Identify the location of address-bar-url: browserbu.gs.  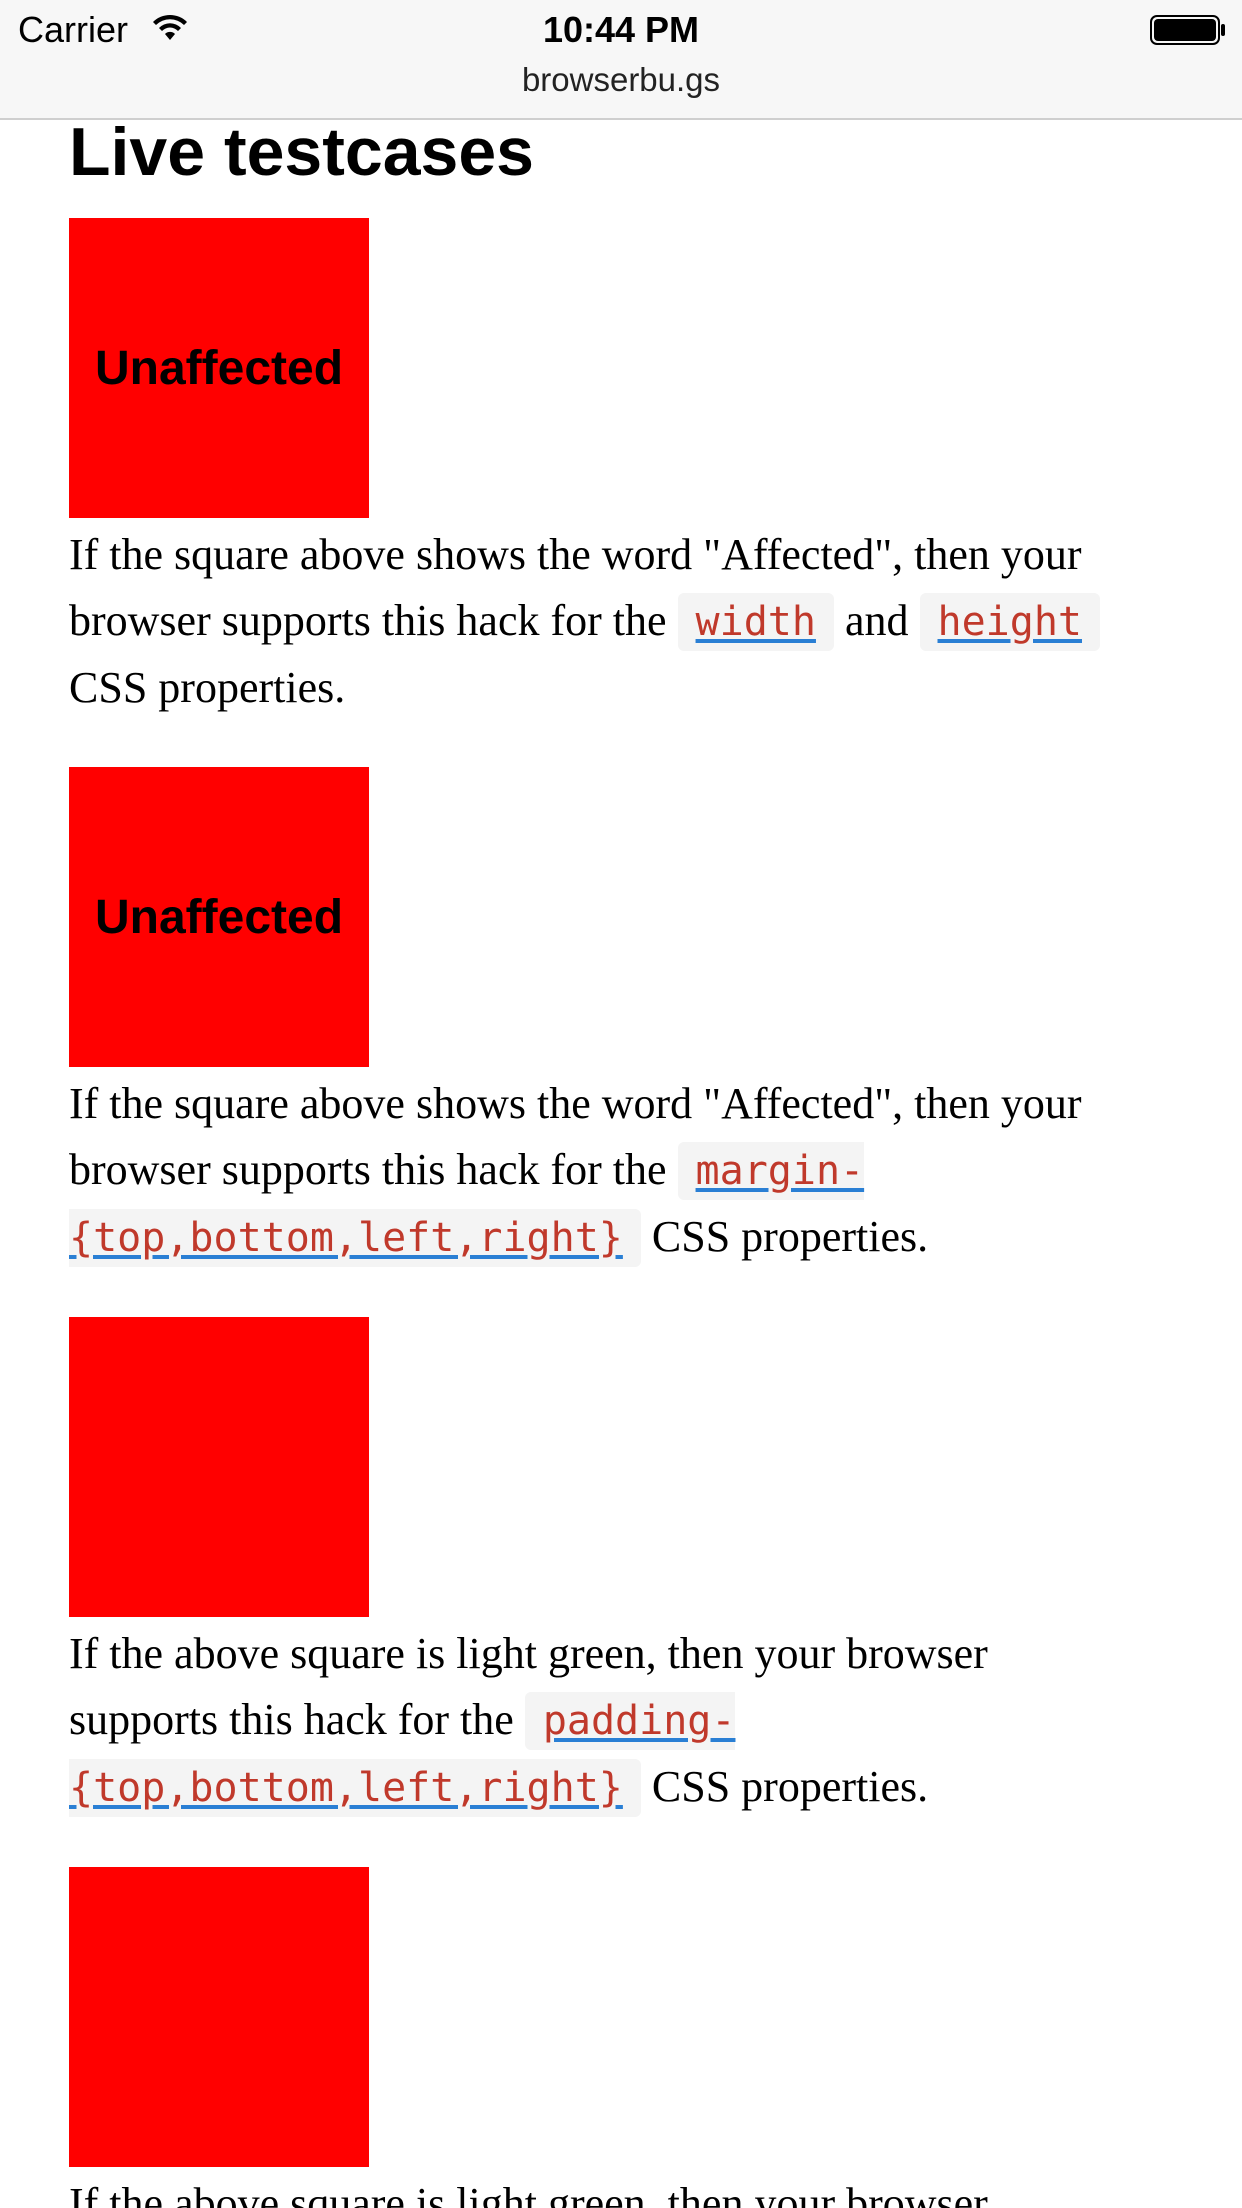
(621, 80).